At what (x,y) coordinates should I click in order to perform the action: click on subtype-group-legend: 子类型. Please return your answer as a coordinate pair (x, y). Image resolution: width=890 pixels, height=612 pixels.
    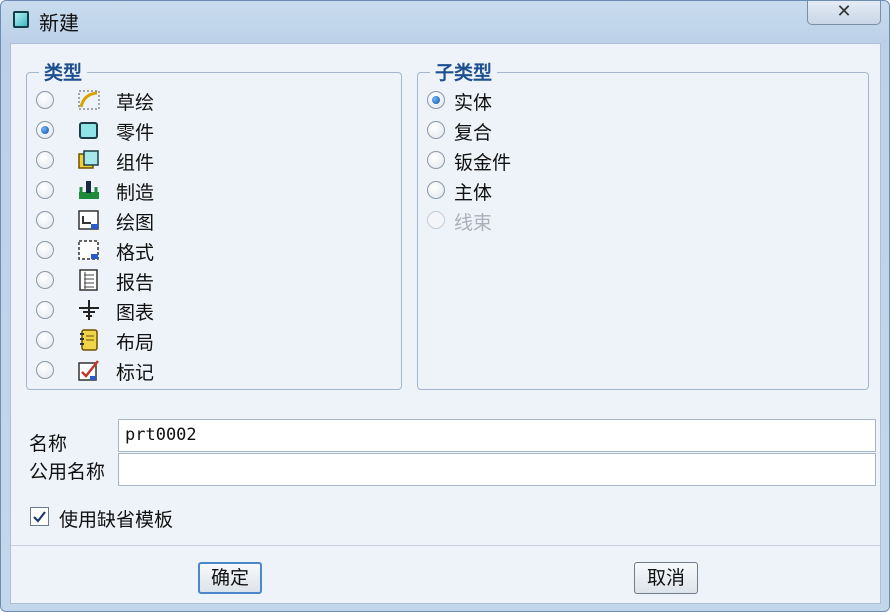
    Looking at the image, I should click on (464, 71).